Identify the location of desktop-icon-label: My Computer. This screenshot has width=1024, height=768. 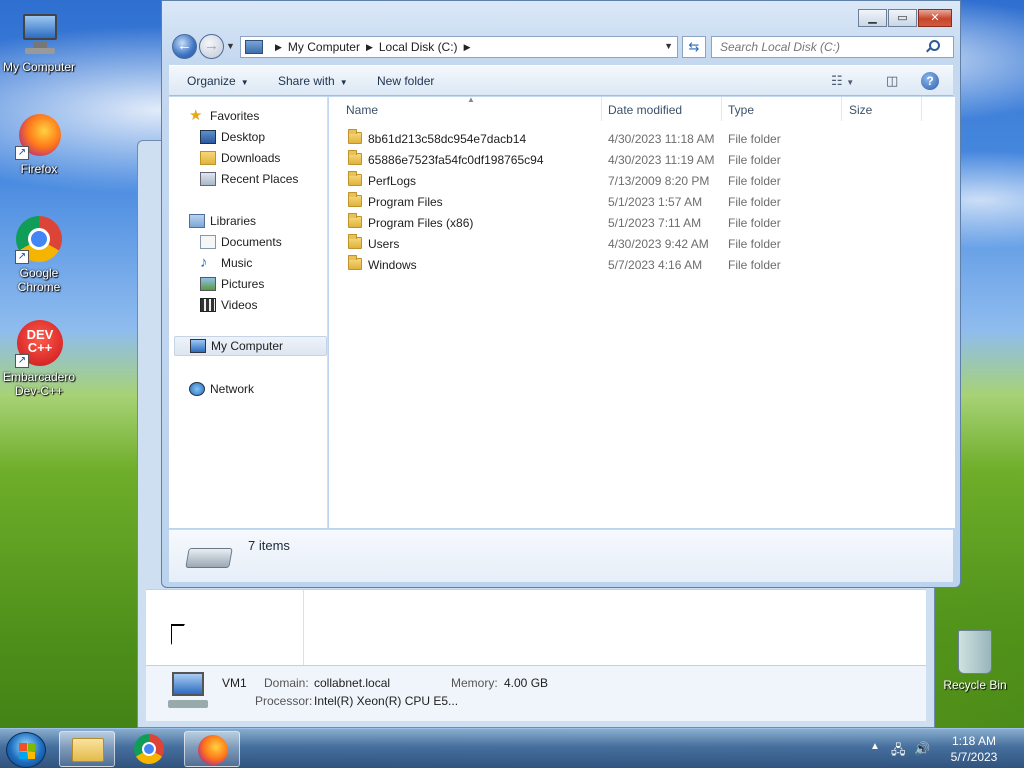
(39, 67).